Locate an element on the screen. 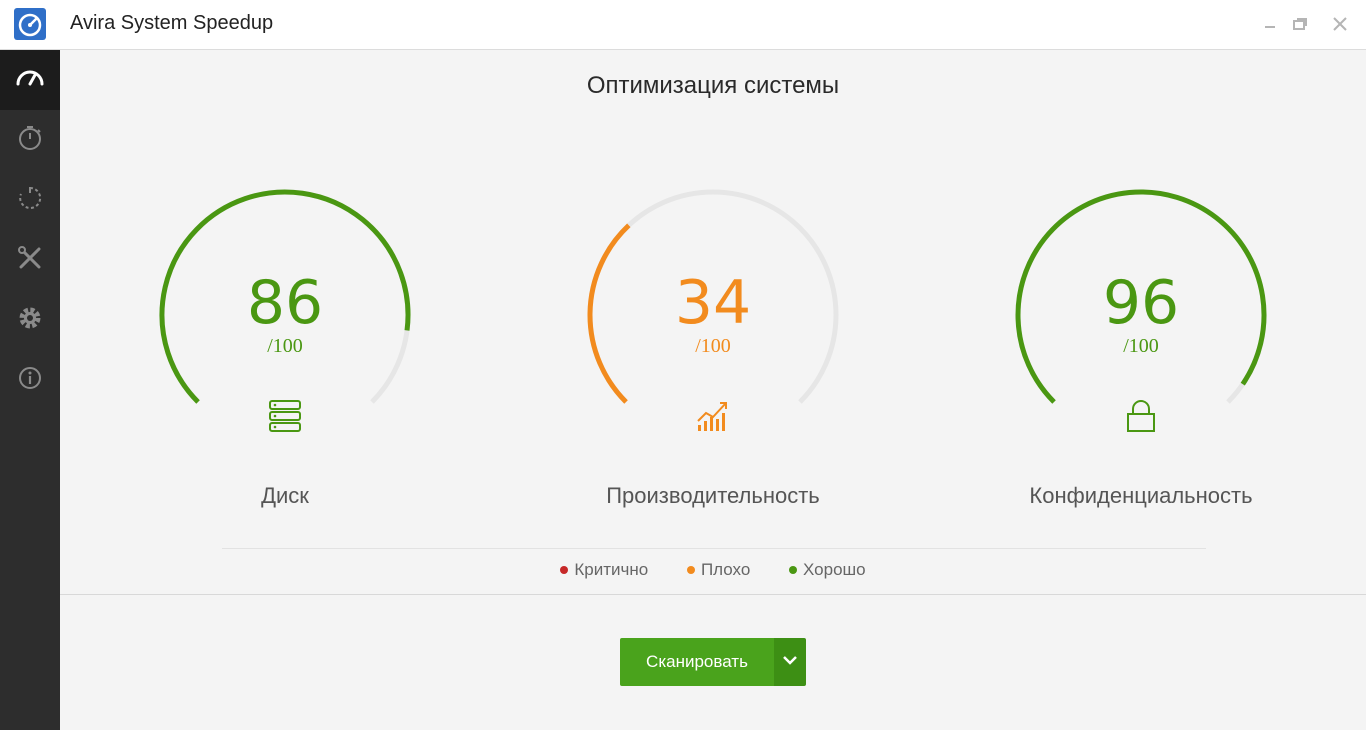  nav-item-stopwatch is located at coordinates (30, 140).